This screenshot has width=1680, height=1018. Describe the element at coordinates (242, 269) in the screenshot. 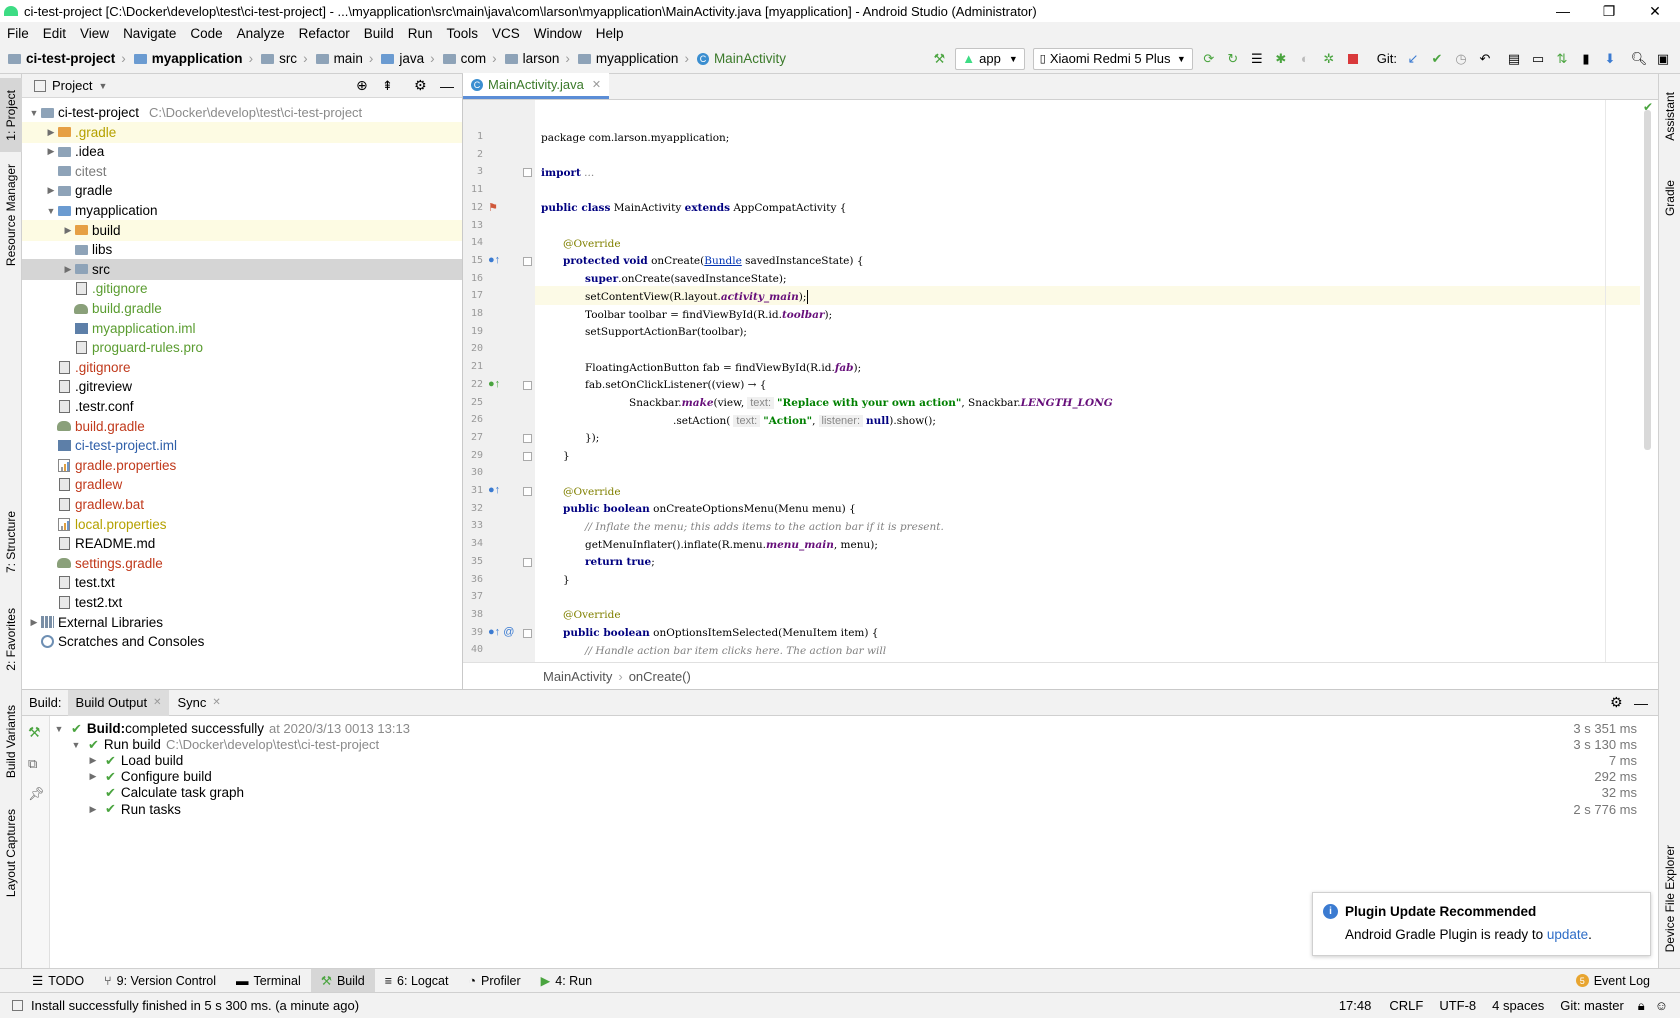

I see `tree-item: ▶ src` at that location.